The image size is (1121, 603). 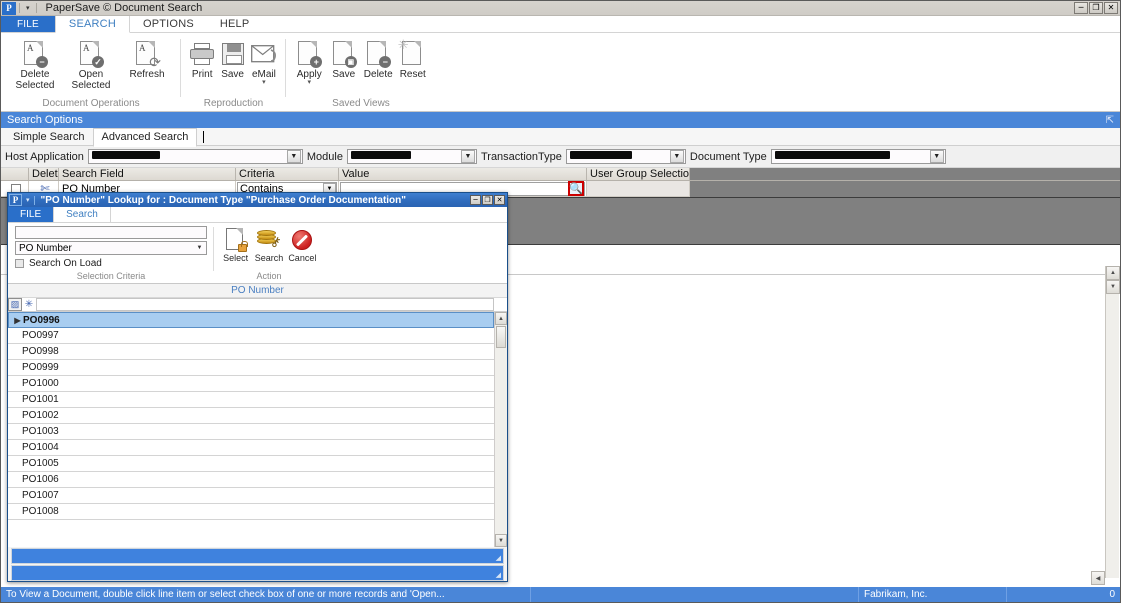 I want to click on lookup-row: PO1006, so click(x=251, y=480).